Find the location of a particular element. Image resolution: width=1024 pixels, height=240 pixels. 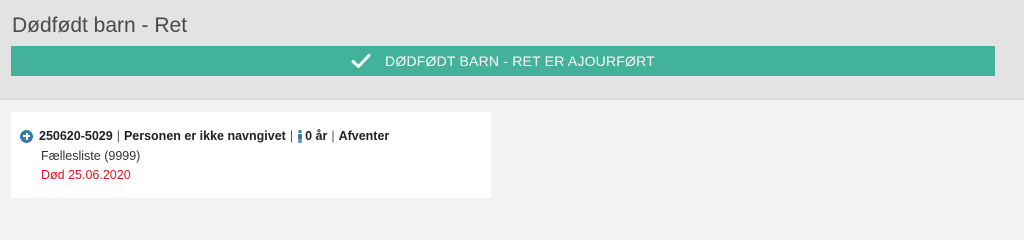

person-status: Afventer is located at coordinates (364, 136).